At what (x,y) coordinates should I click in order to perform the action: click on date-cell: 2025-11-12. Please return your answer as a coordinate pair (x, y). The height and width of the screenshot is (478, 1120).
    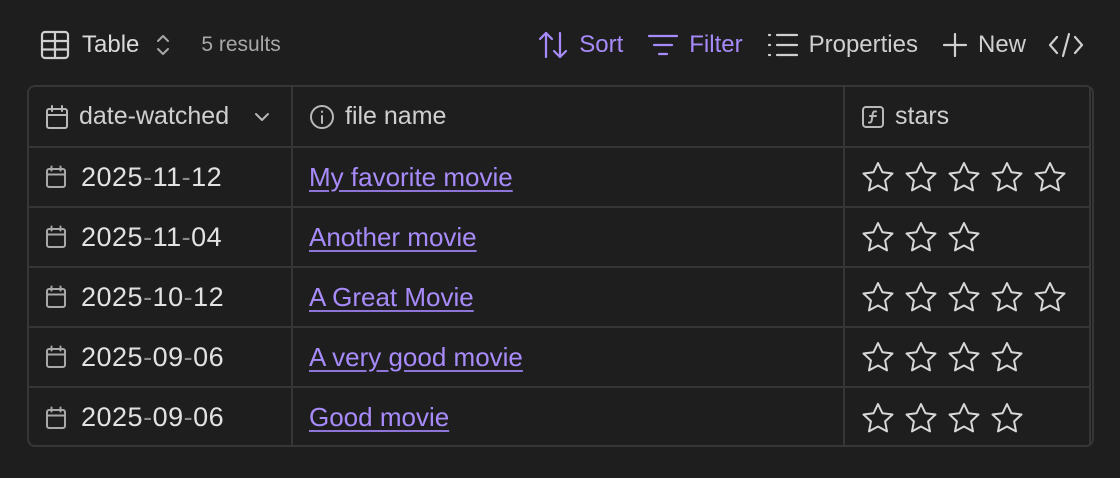
    Looking at the image, I should click on (161, 177).